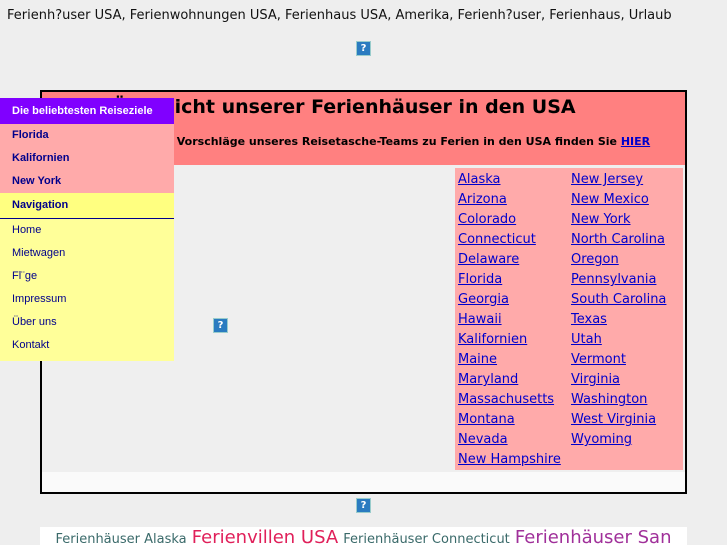  I want to click on sidebar-item-nav: Fl¨ge, so click(87, 276).